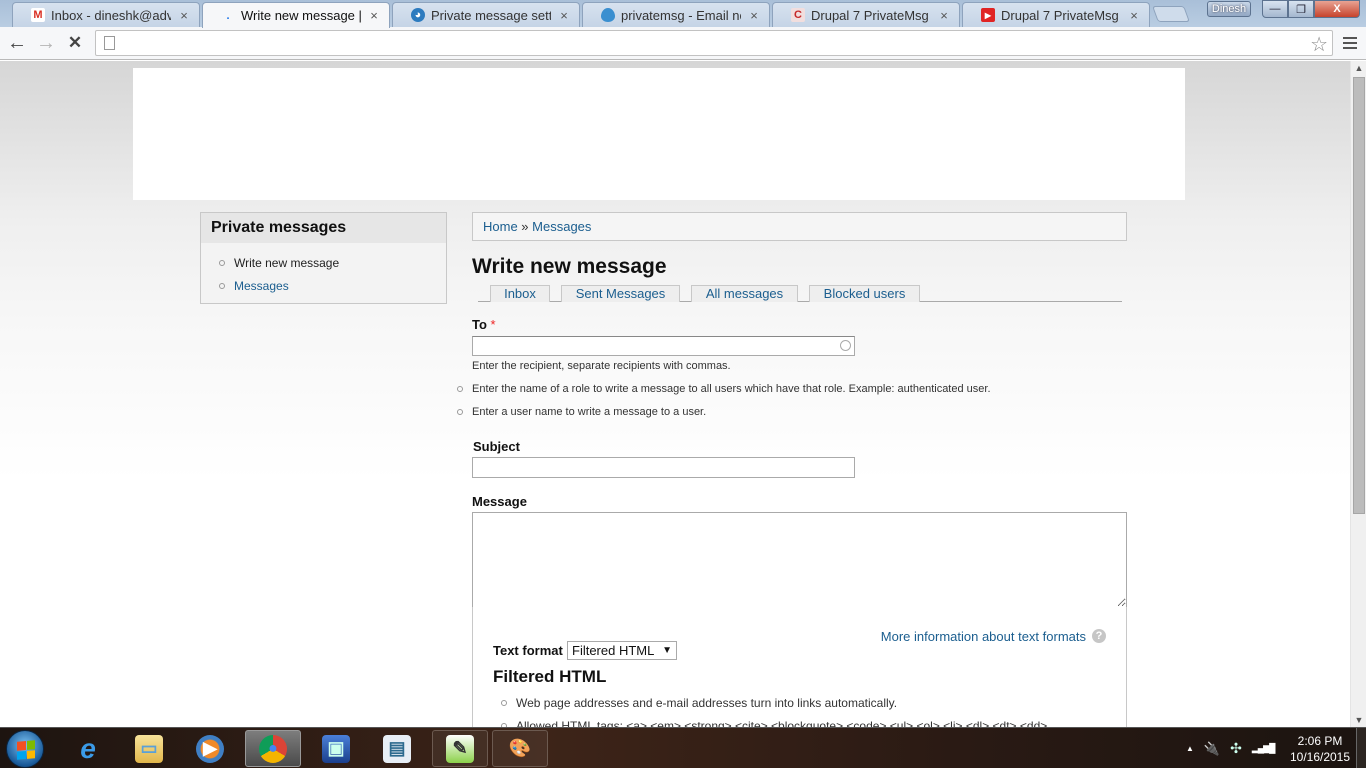 The image size is (1366, 768). What do you see at coordinates (561, 226) in the screenshot?
I see `breadcrumb-messages-link: Messages` at bounding box center [561, 226].